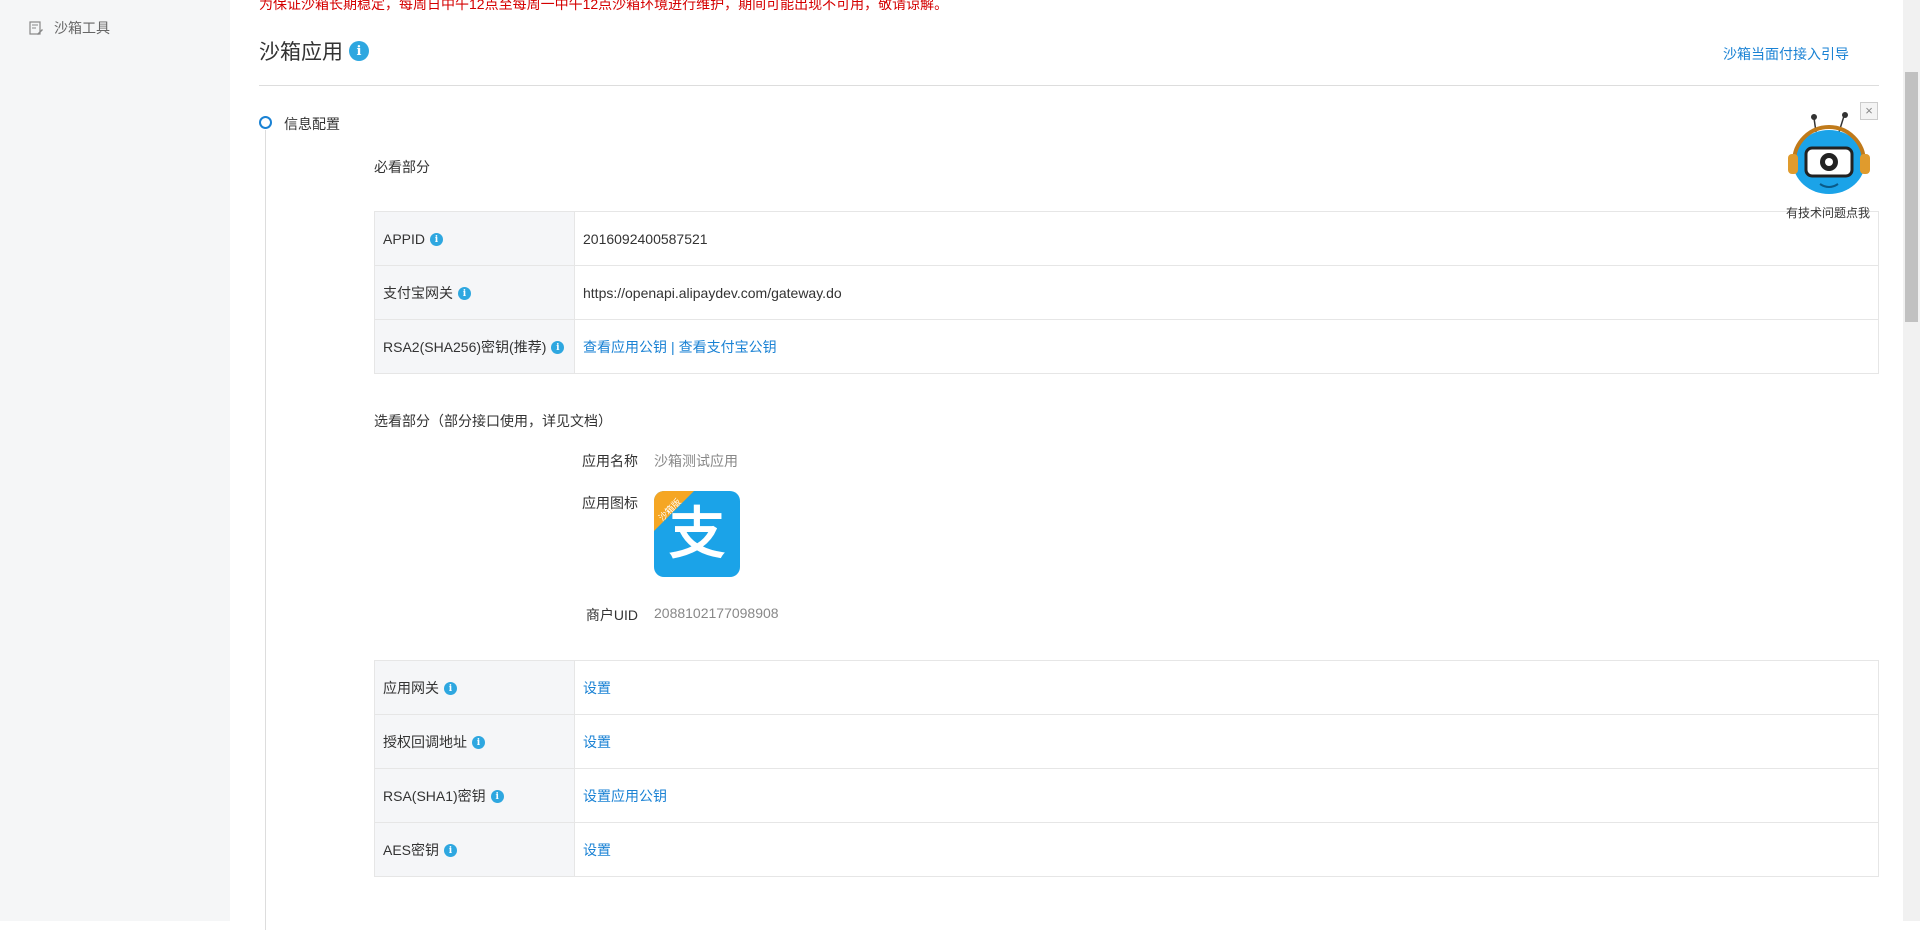 The height and width of the screenshot is (930, 1920). I want to click on table-row: 应用网关 i 设置, so click(1126, 687).